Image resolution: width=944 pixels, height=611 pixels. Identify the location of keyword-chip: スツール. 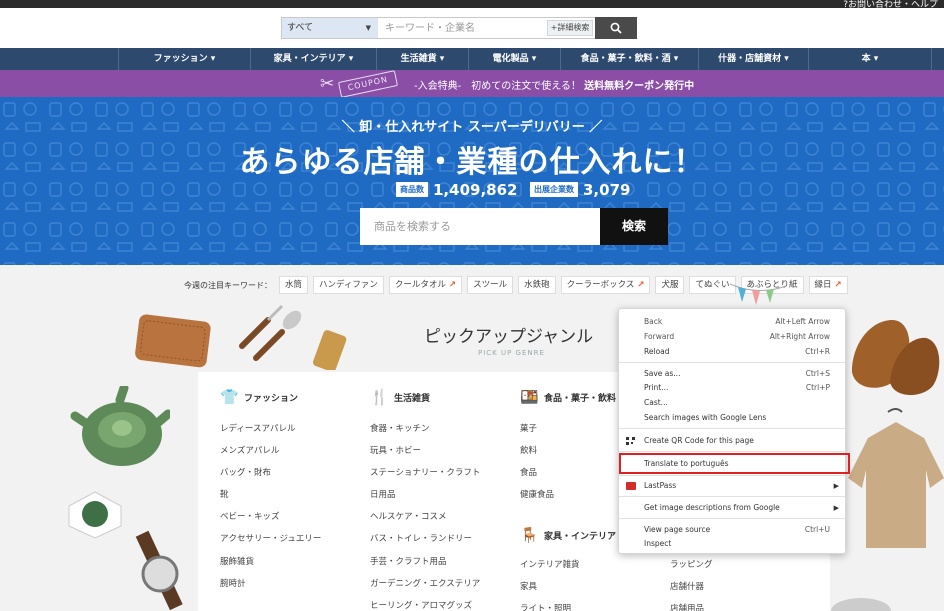
(490, 285).